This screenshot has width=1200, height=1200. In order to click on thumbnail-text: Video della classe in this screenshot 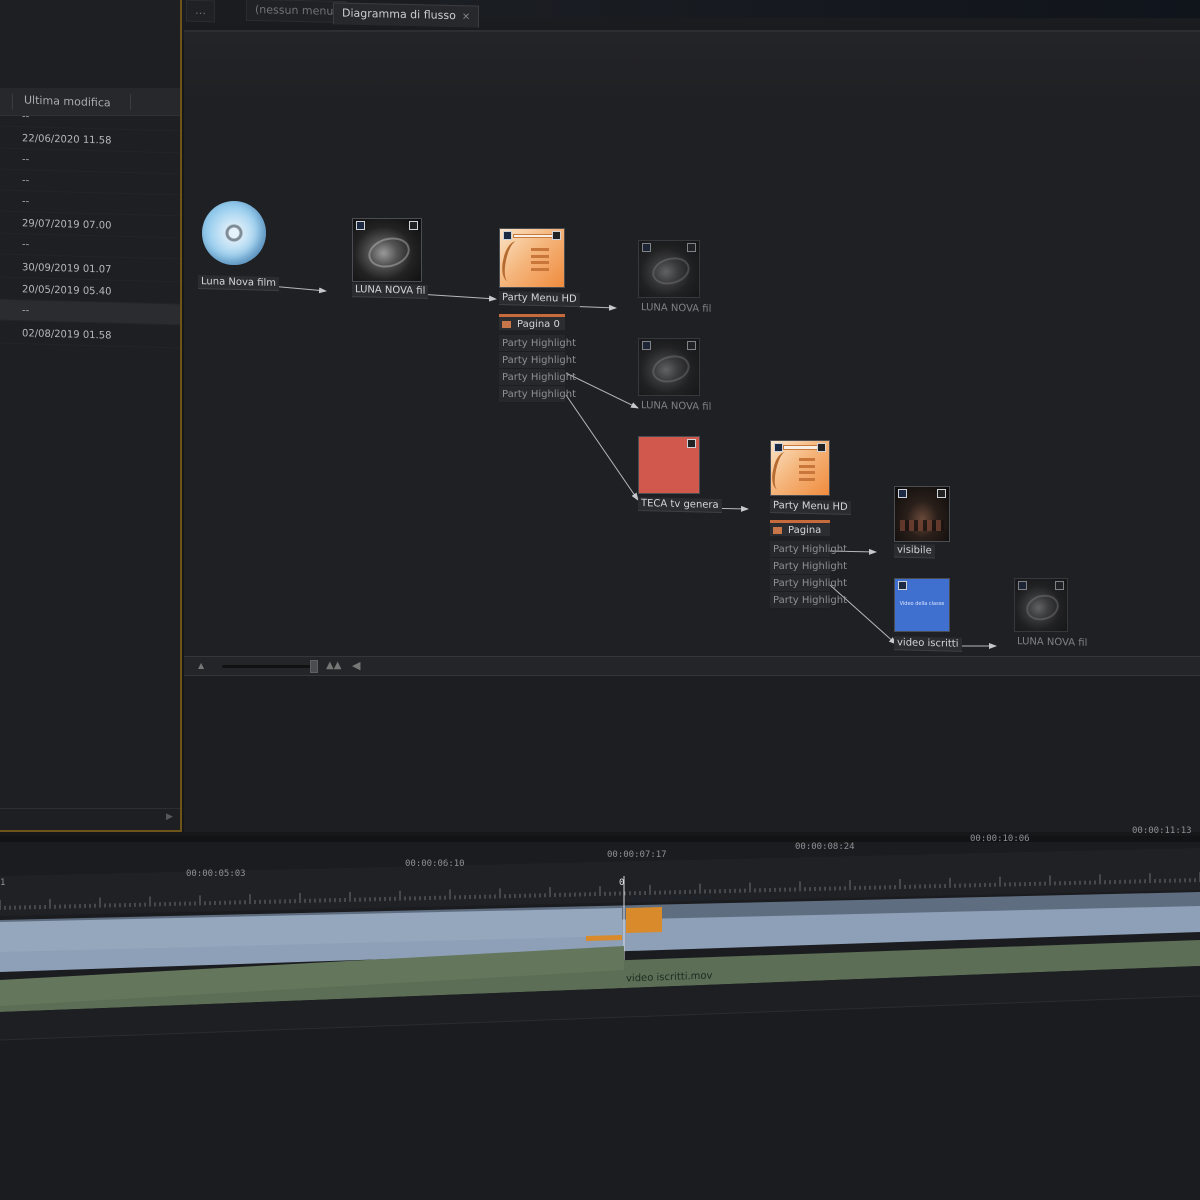, I will do `click(922, 603)`.